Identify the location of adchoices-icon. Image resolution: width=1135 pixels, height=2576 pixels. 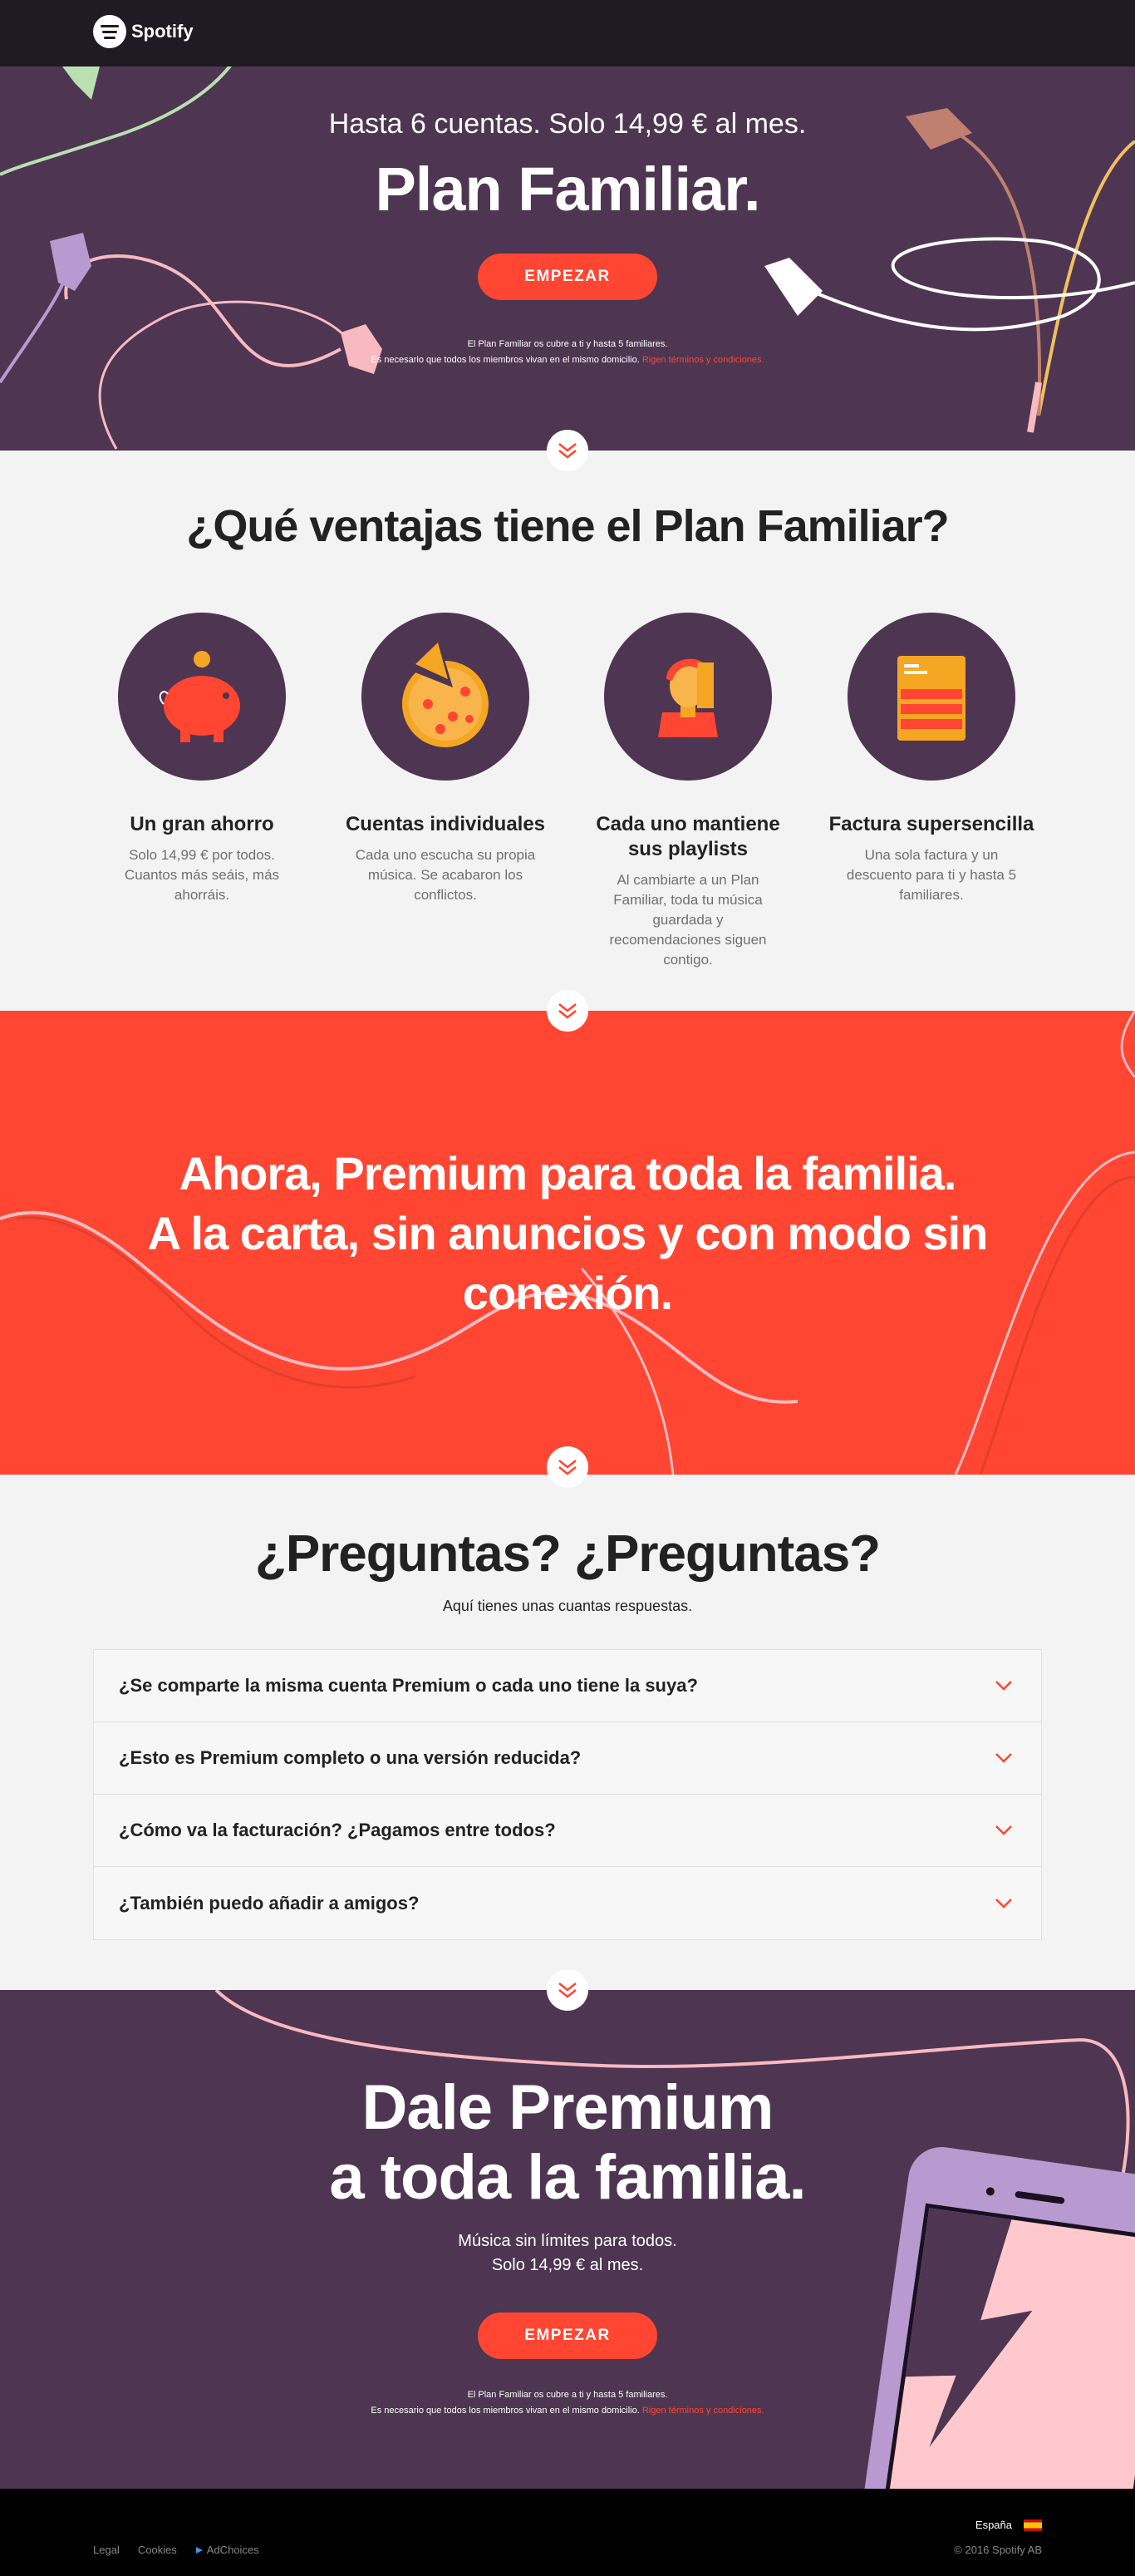
(199, 2550).